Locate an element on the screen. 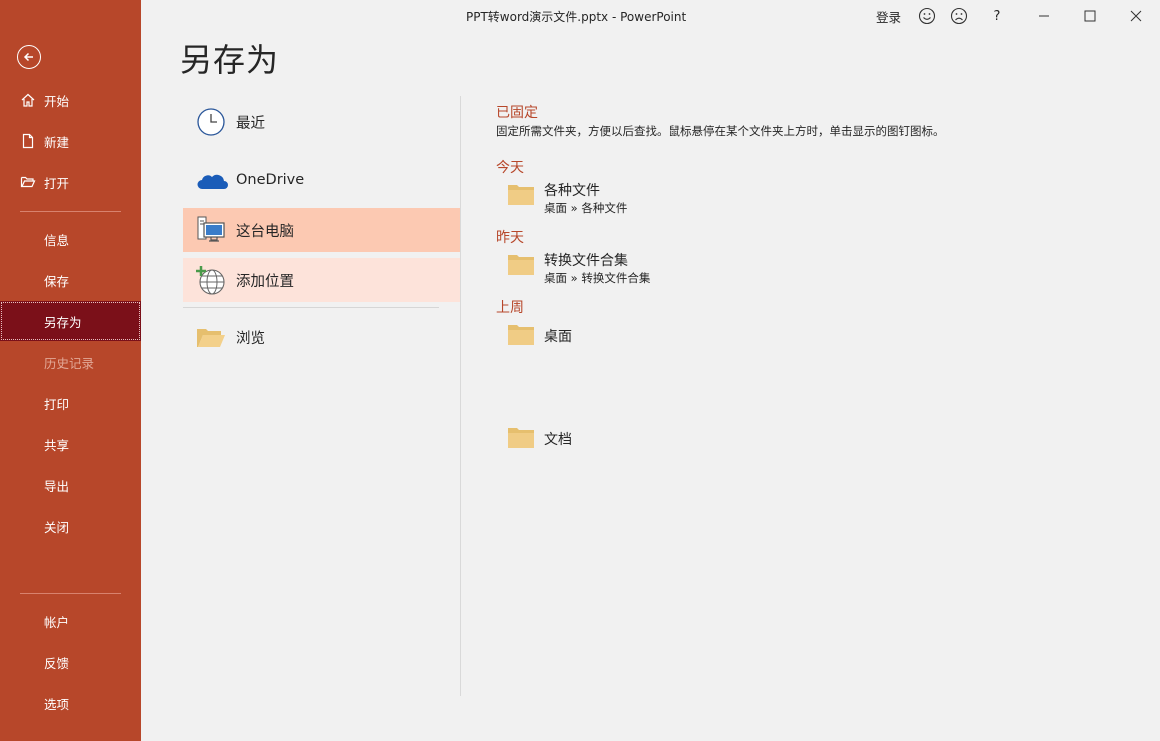 This screenshot has height=741, width=1160. location-onedrive: OneDrive is located at coordinates (321, 180).